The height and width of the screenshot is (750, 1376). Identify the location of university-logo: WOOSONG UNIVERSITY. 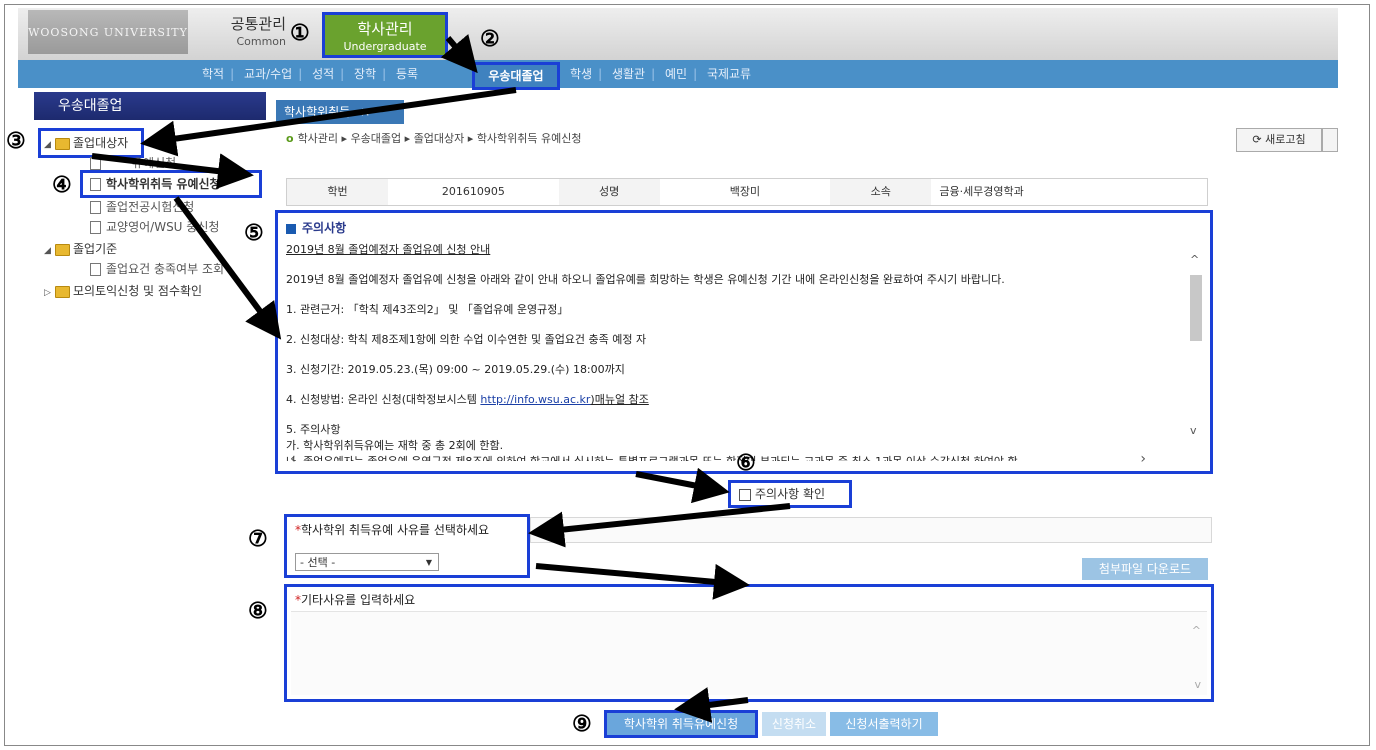
(108, 32).